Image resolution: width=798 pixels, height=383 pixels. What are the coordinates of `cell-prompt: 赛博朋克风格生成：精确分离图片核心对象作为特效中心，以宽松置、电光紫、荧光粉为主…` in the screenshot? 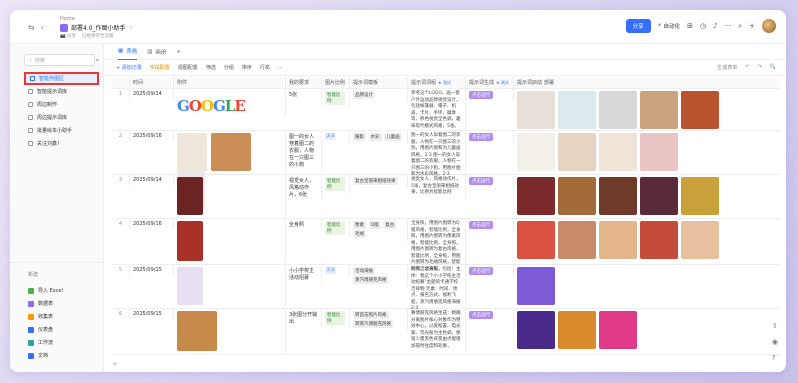 It's located at (437, 330).